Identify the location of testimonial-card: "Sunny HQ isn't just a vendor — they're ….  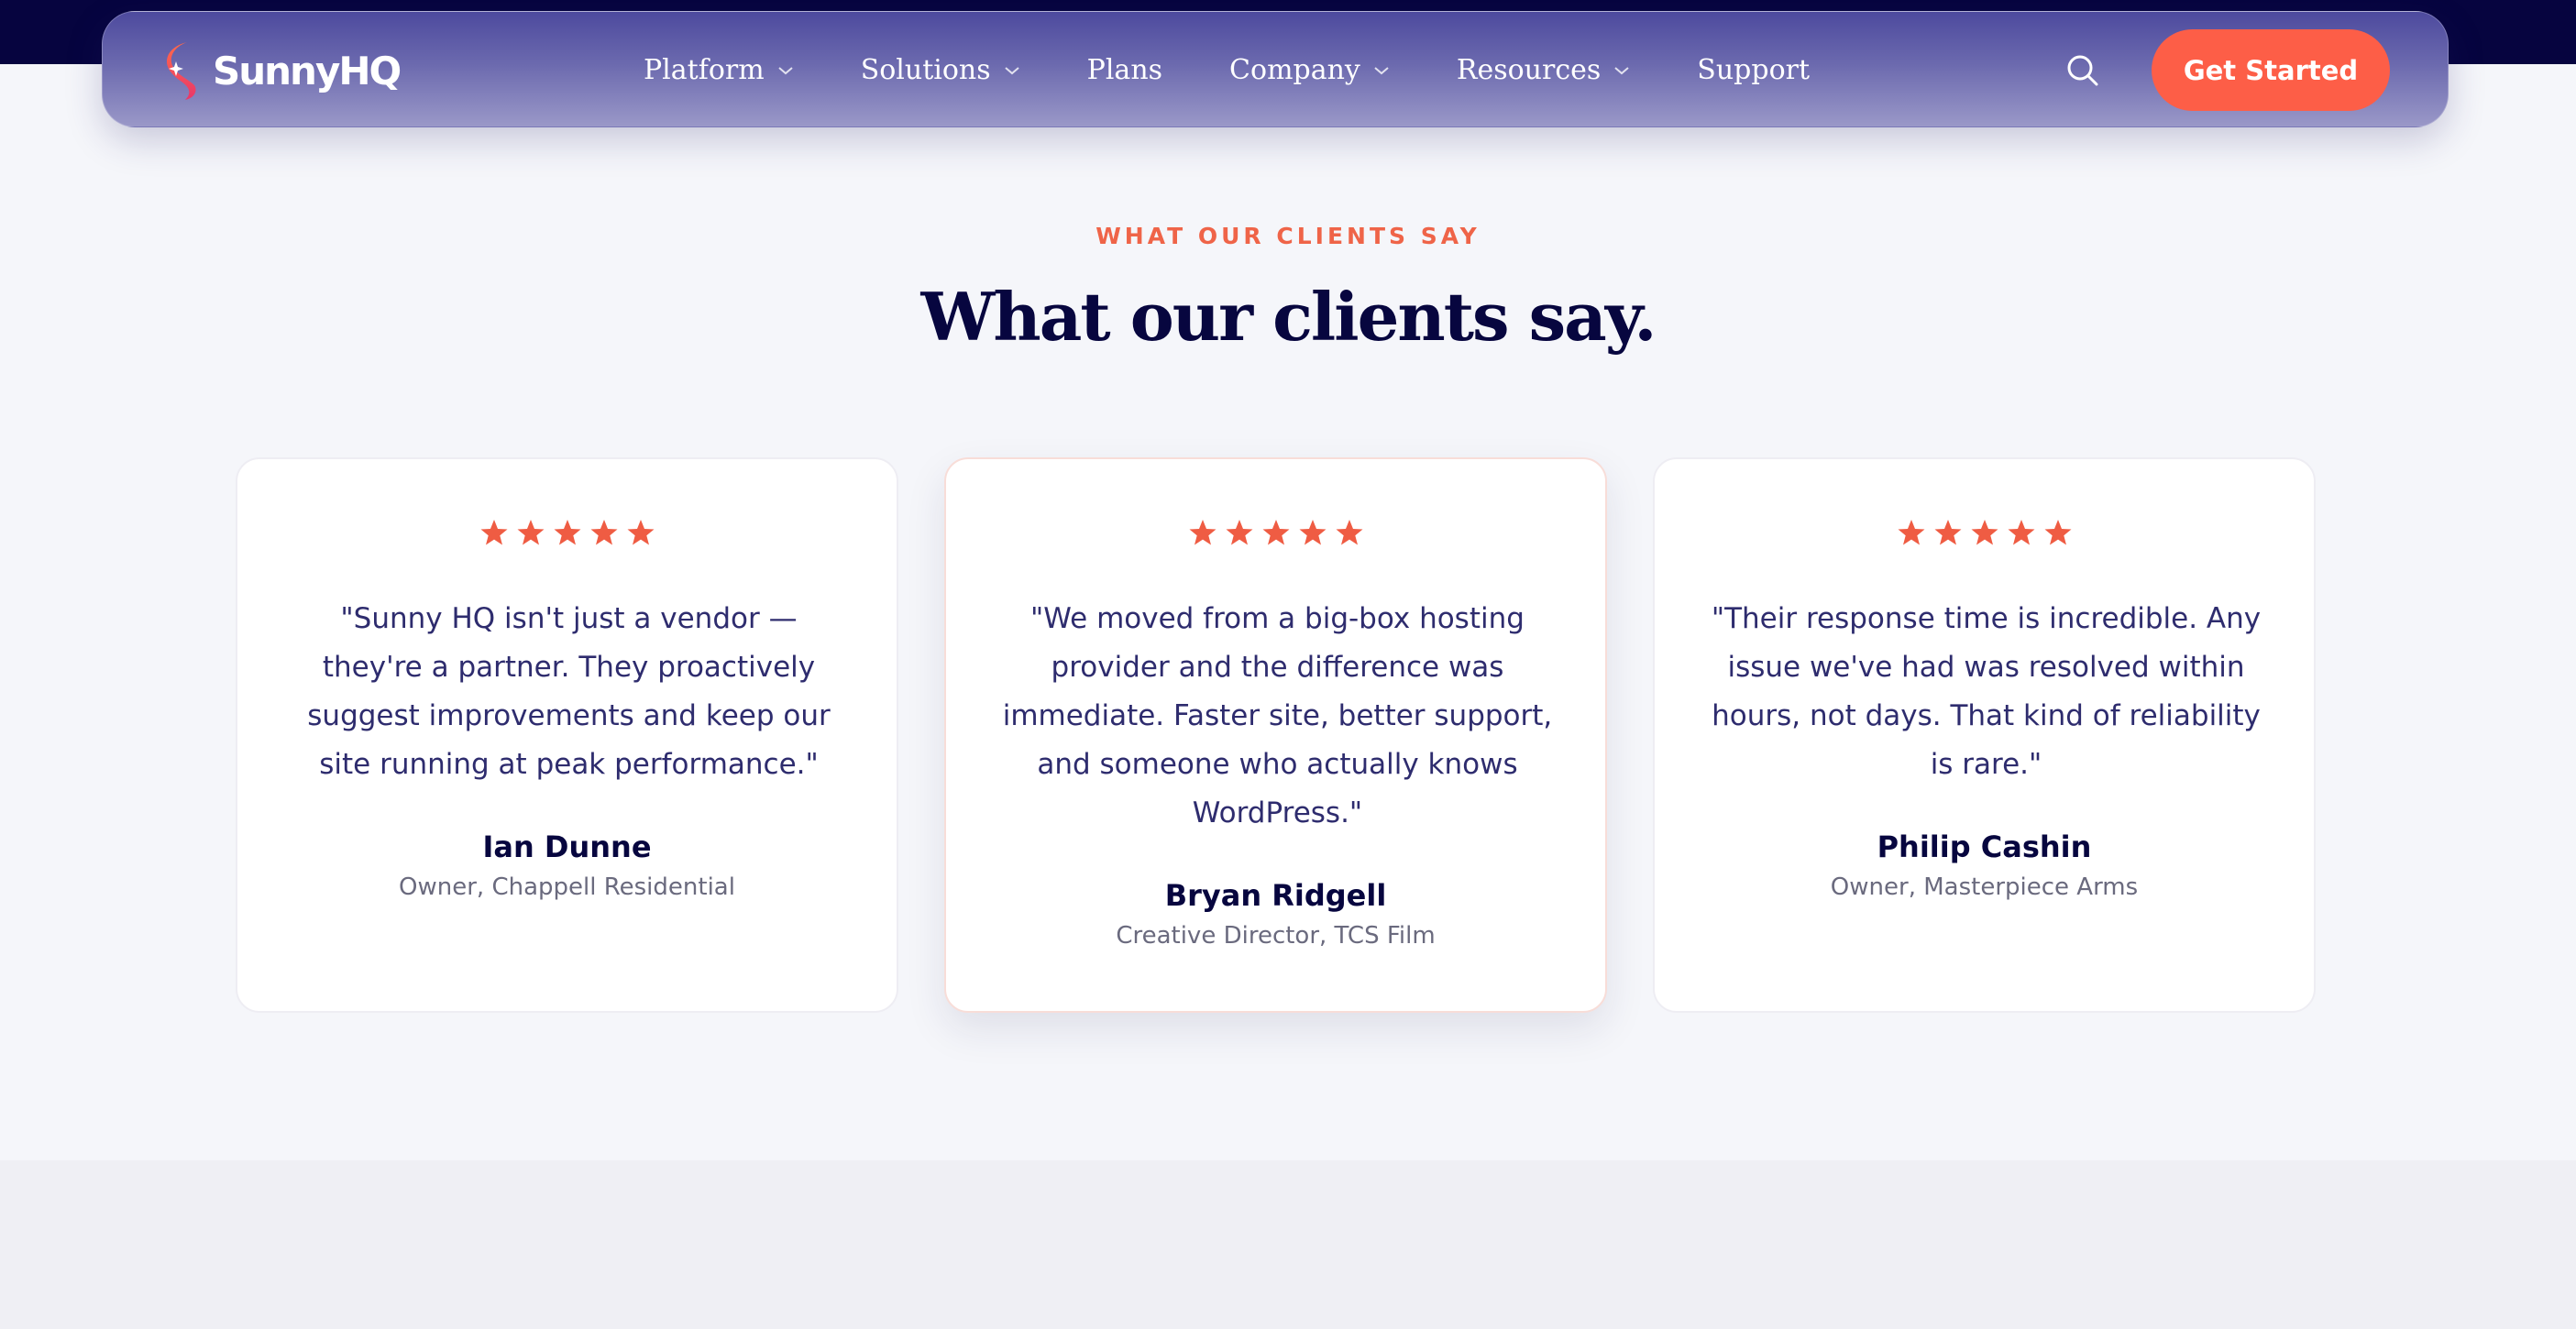
(567, 735).